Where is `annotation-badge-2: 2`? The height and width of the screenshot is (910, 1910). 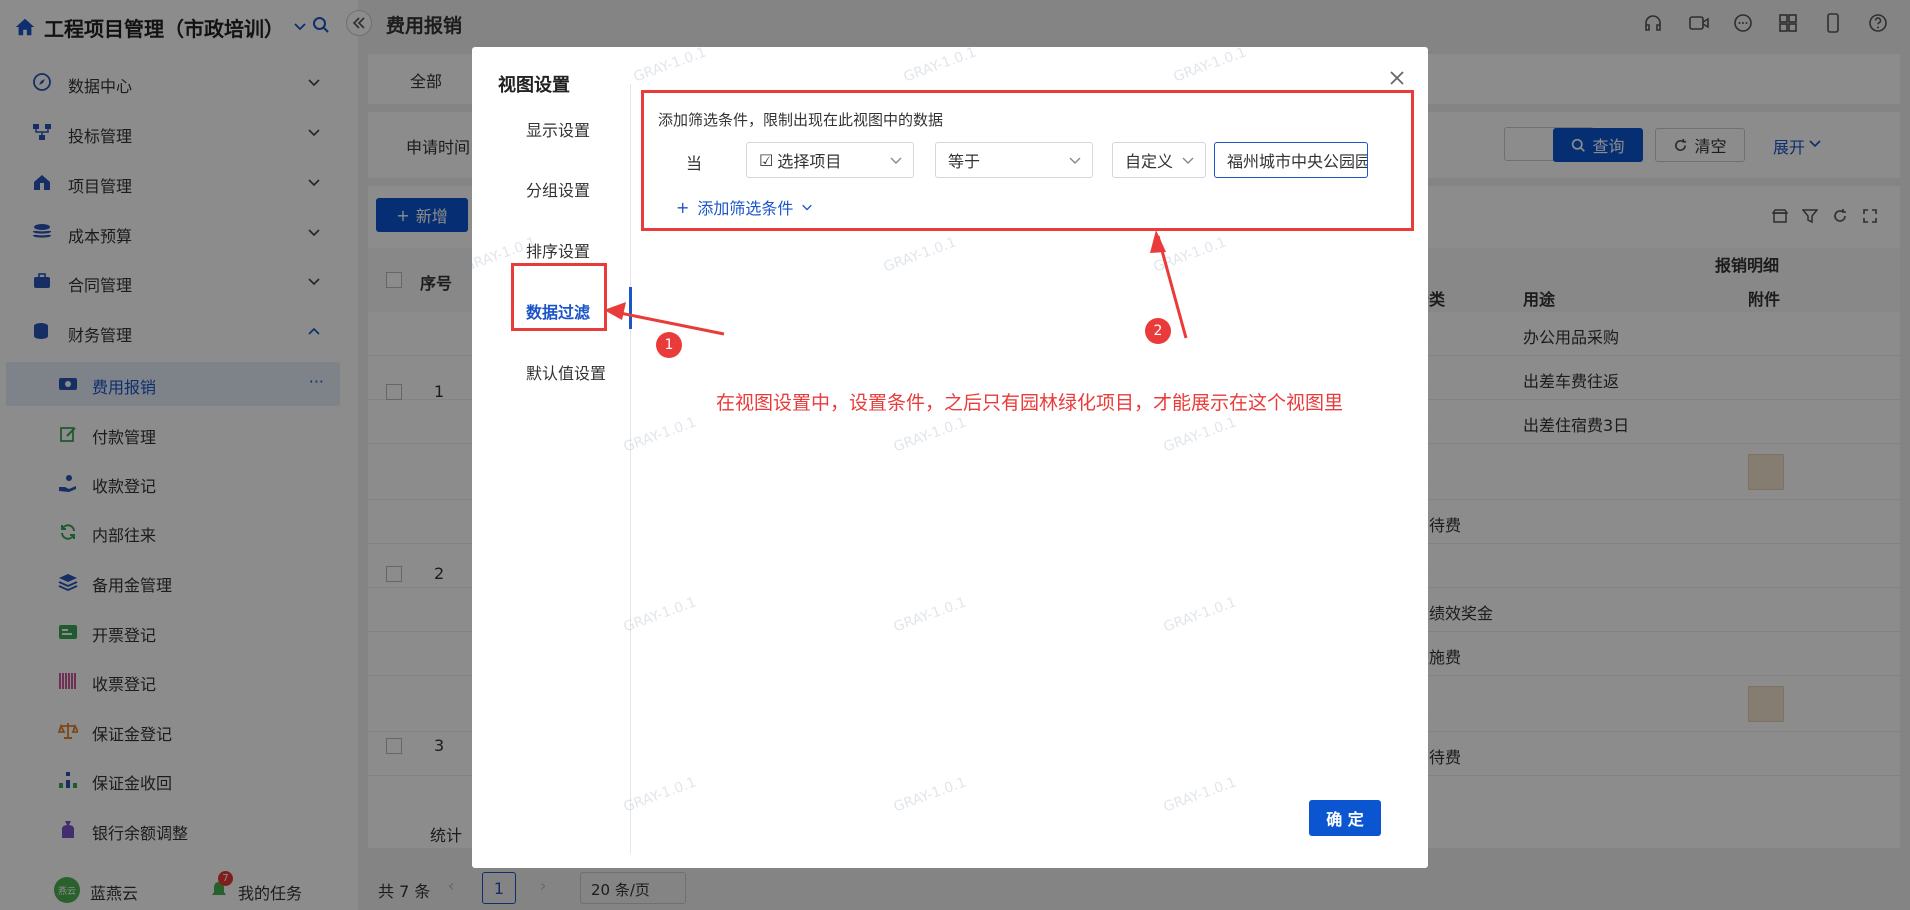
annotation-badge-2: 2 is located at coordinates (1158, 331).